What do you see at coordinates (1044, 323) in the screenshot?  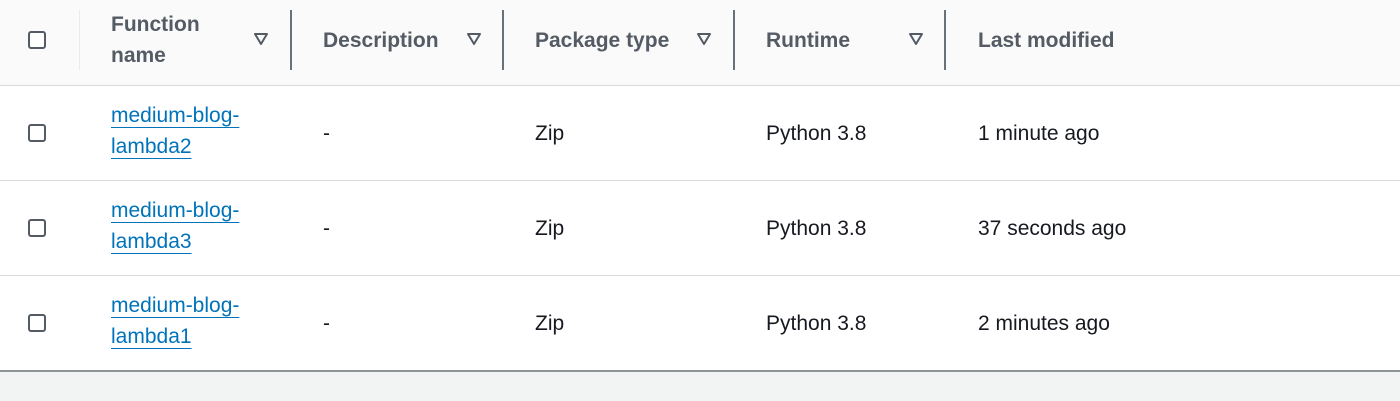 I see `last-modified-cell: 2 minutes ago` at bounding box center [1044, 323].